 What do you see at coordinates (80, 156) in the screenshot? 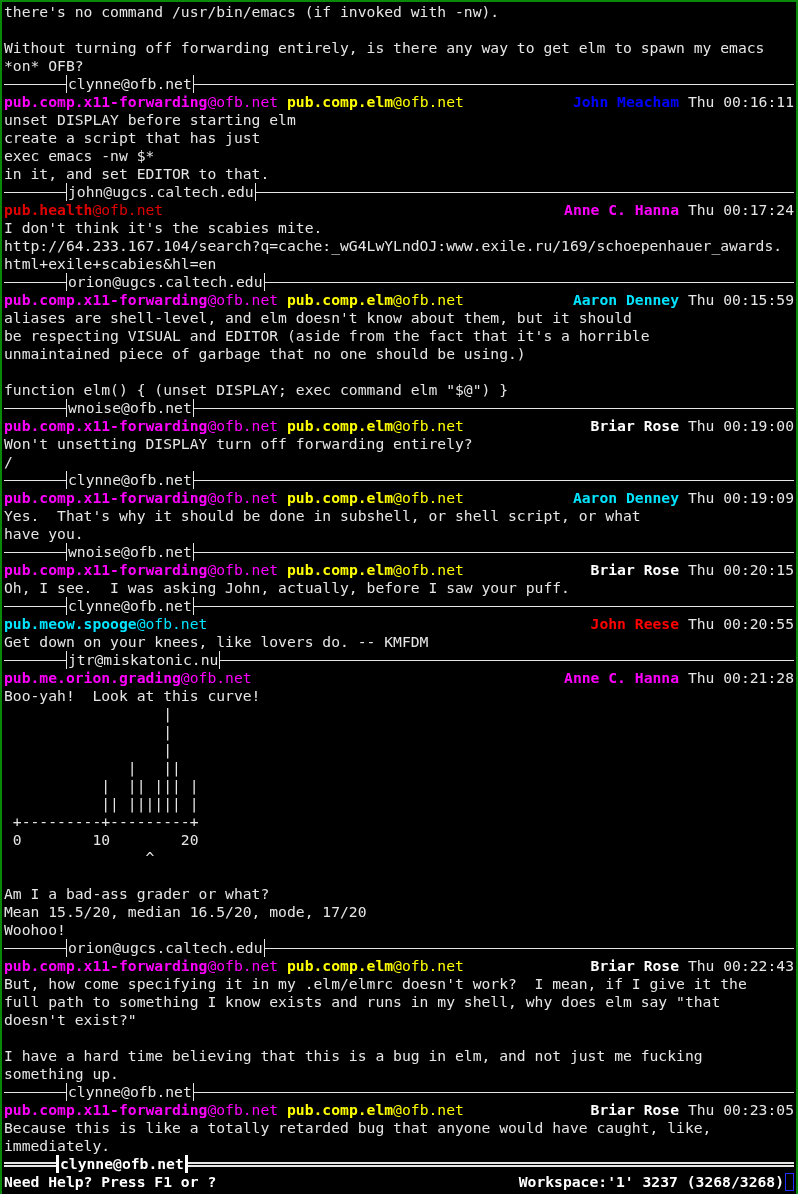
I see `message-text-line: exec emacs -nw $*` at bounding box center [80, 156].